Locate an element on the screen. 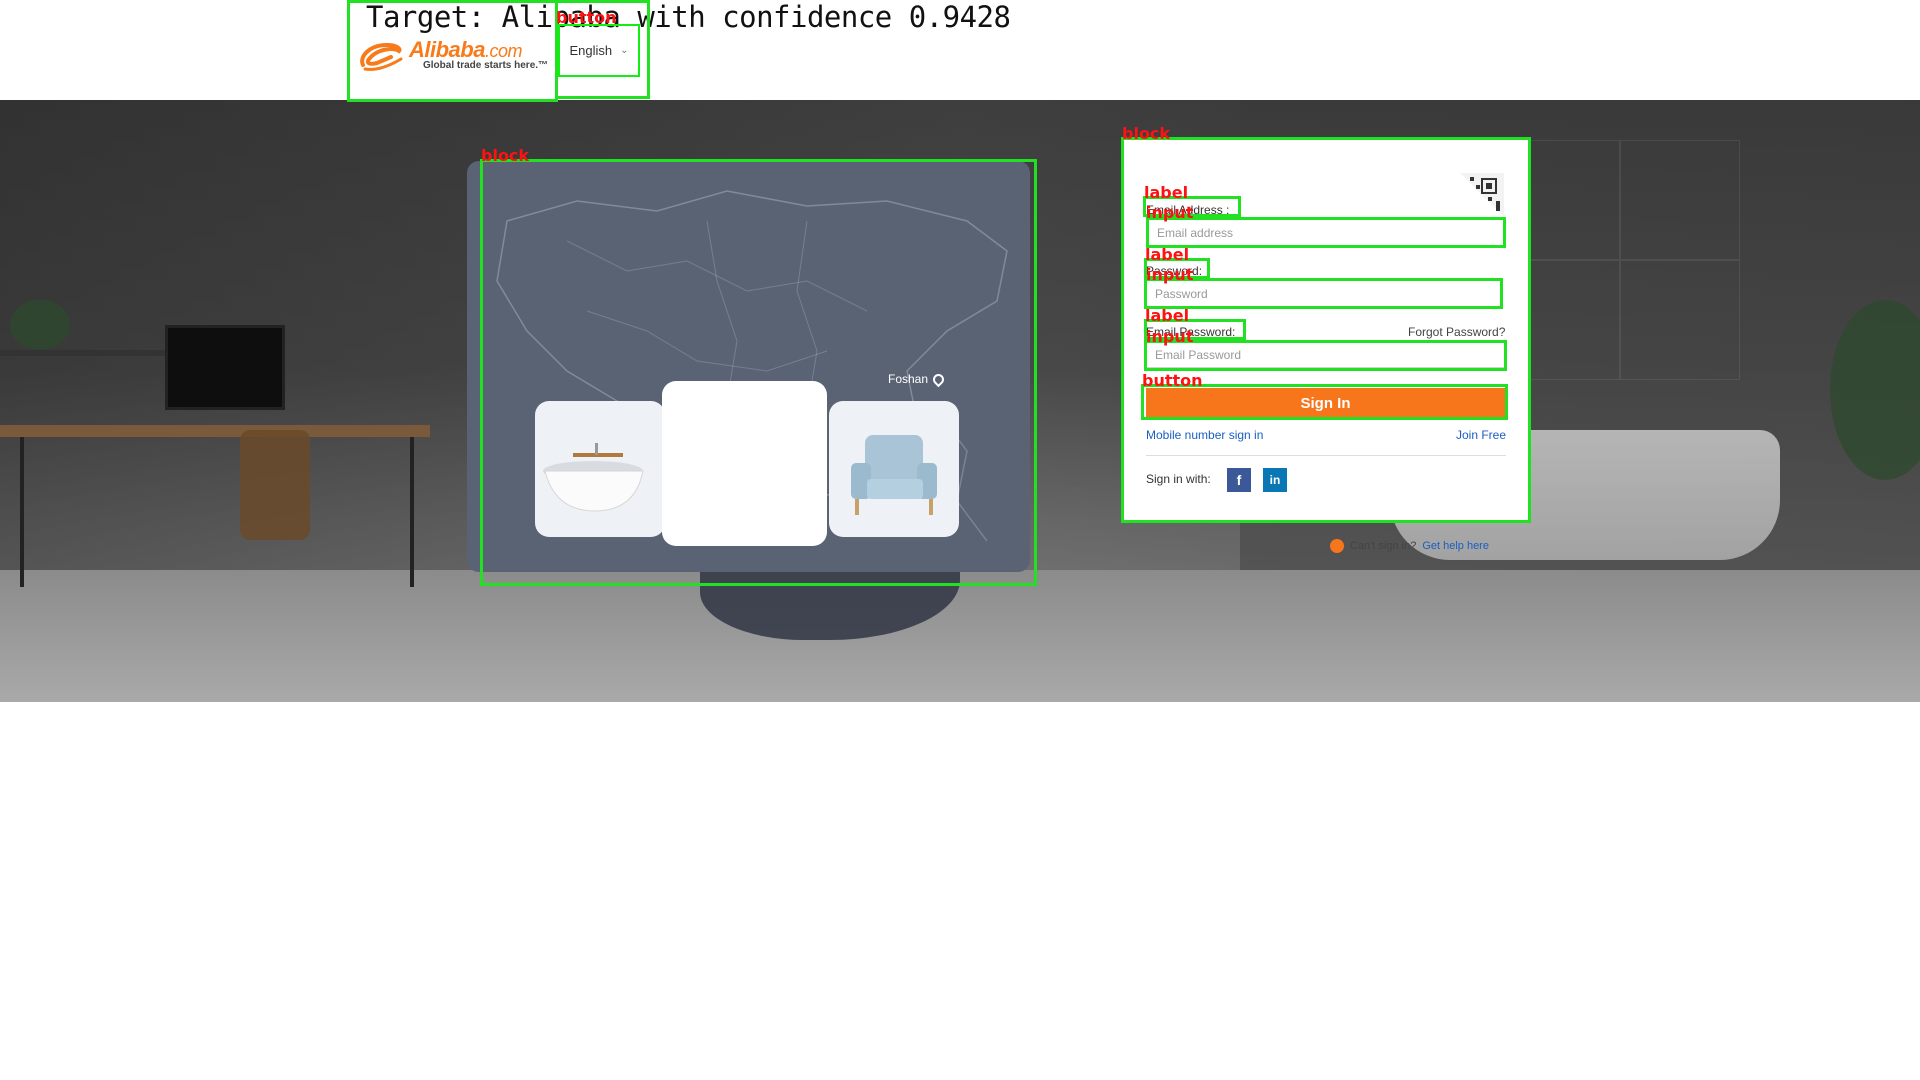 This screenshot has height=1080, width=1920. product-card-bathtub is located at coordinates (600, 469).